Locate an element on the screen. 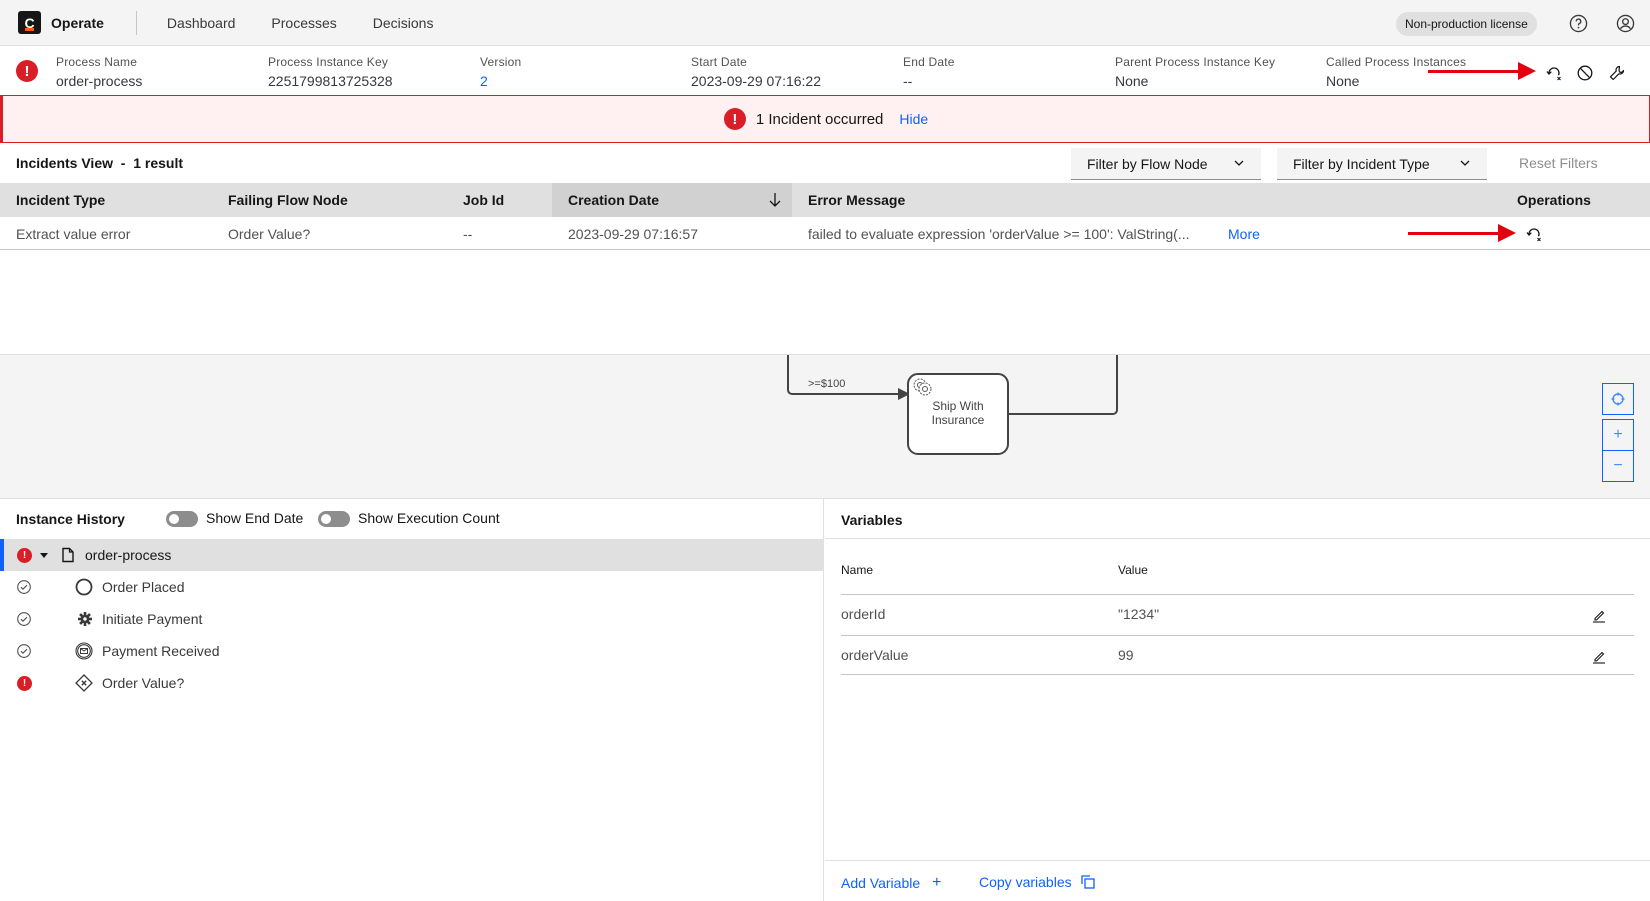 This screenshot has width=1650, height=901. col-incident-type: Incident Type is located at coordinates (60, 200).